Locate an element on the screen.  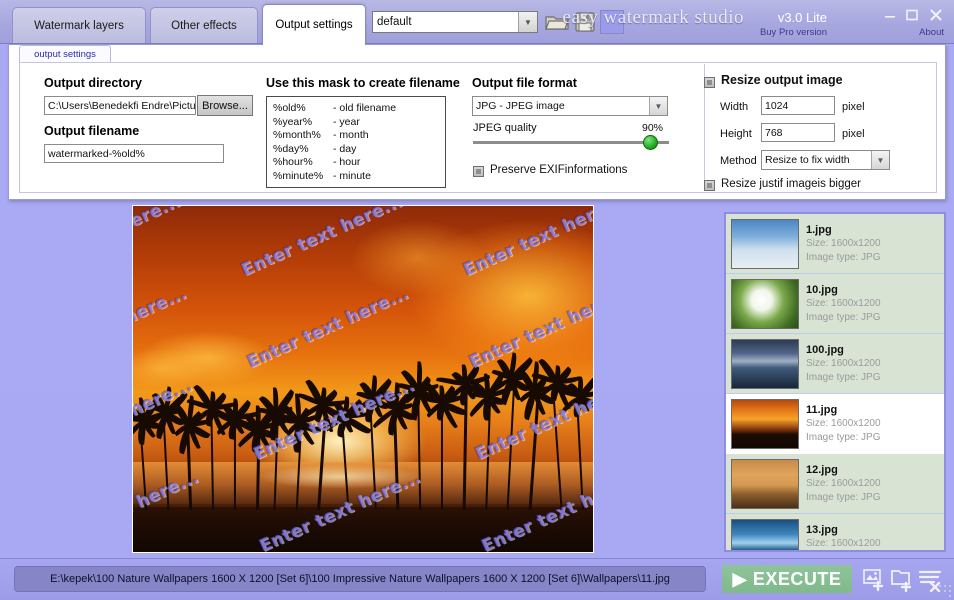
tab-other-effects-label: Other effects is located at coordinates (204, 25).